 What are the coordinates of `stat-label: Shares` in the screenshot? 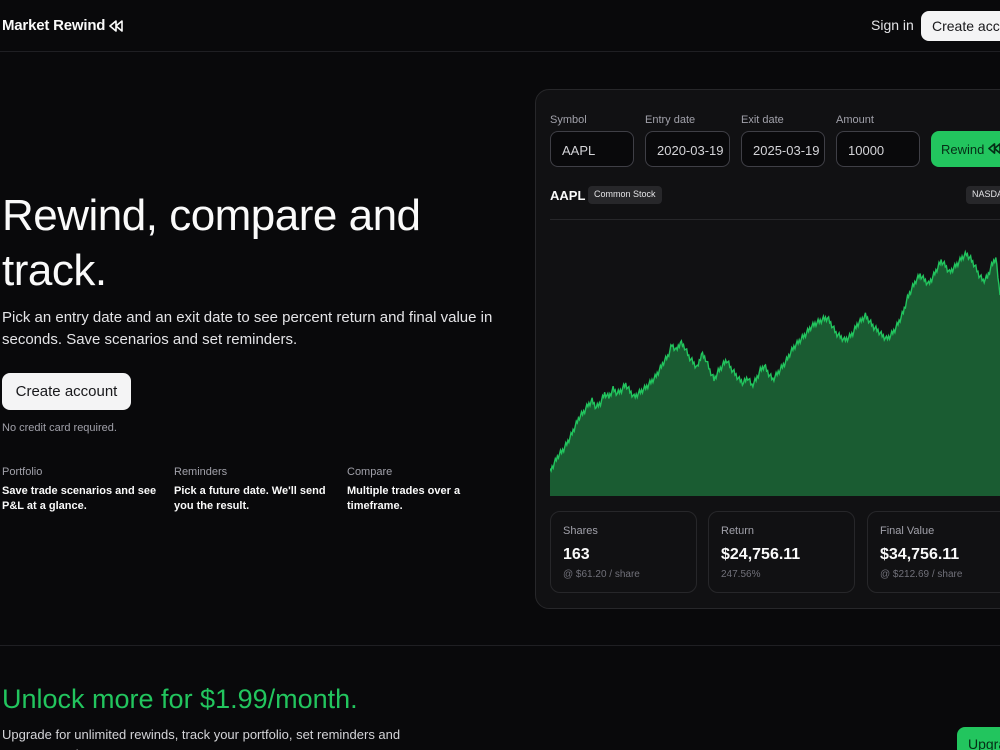 It's located at (580, 531).